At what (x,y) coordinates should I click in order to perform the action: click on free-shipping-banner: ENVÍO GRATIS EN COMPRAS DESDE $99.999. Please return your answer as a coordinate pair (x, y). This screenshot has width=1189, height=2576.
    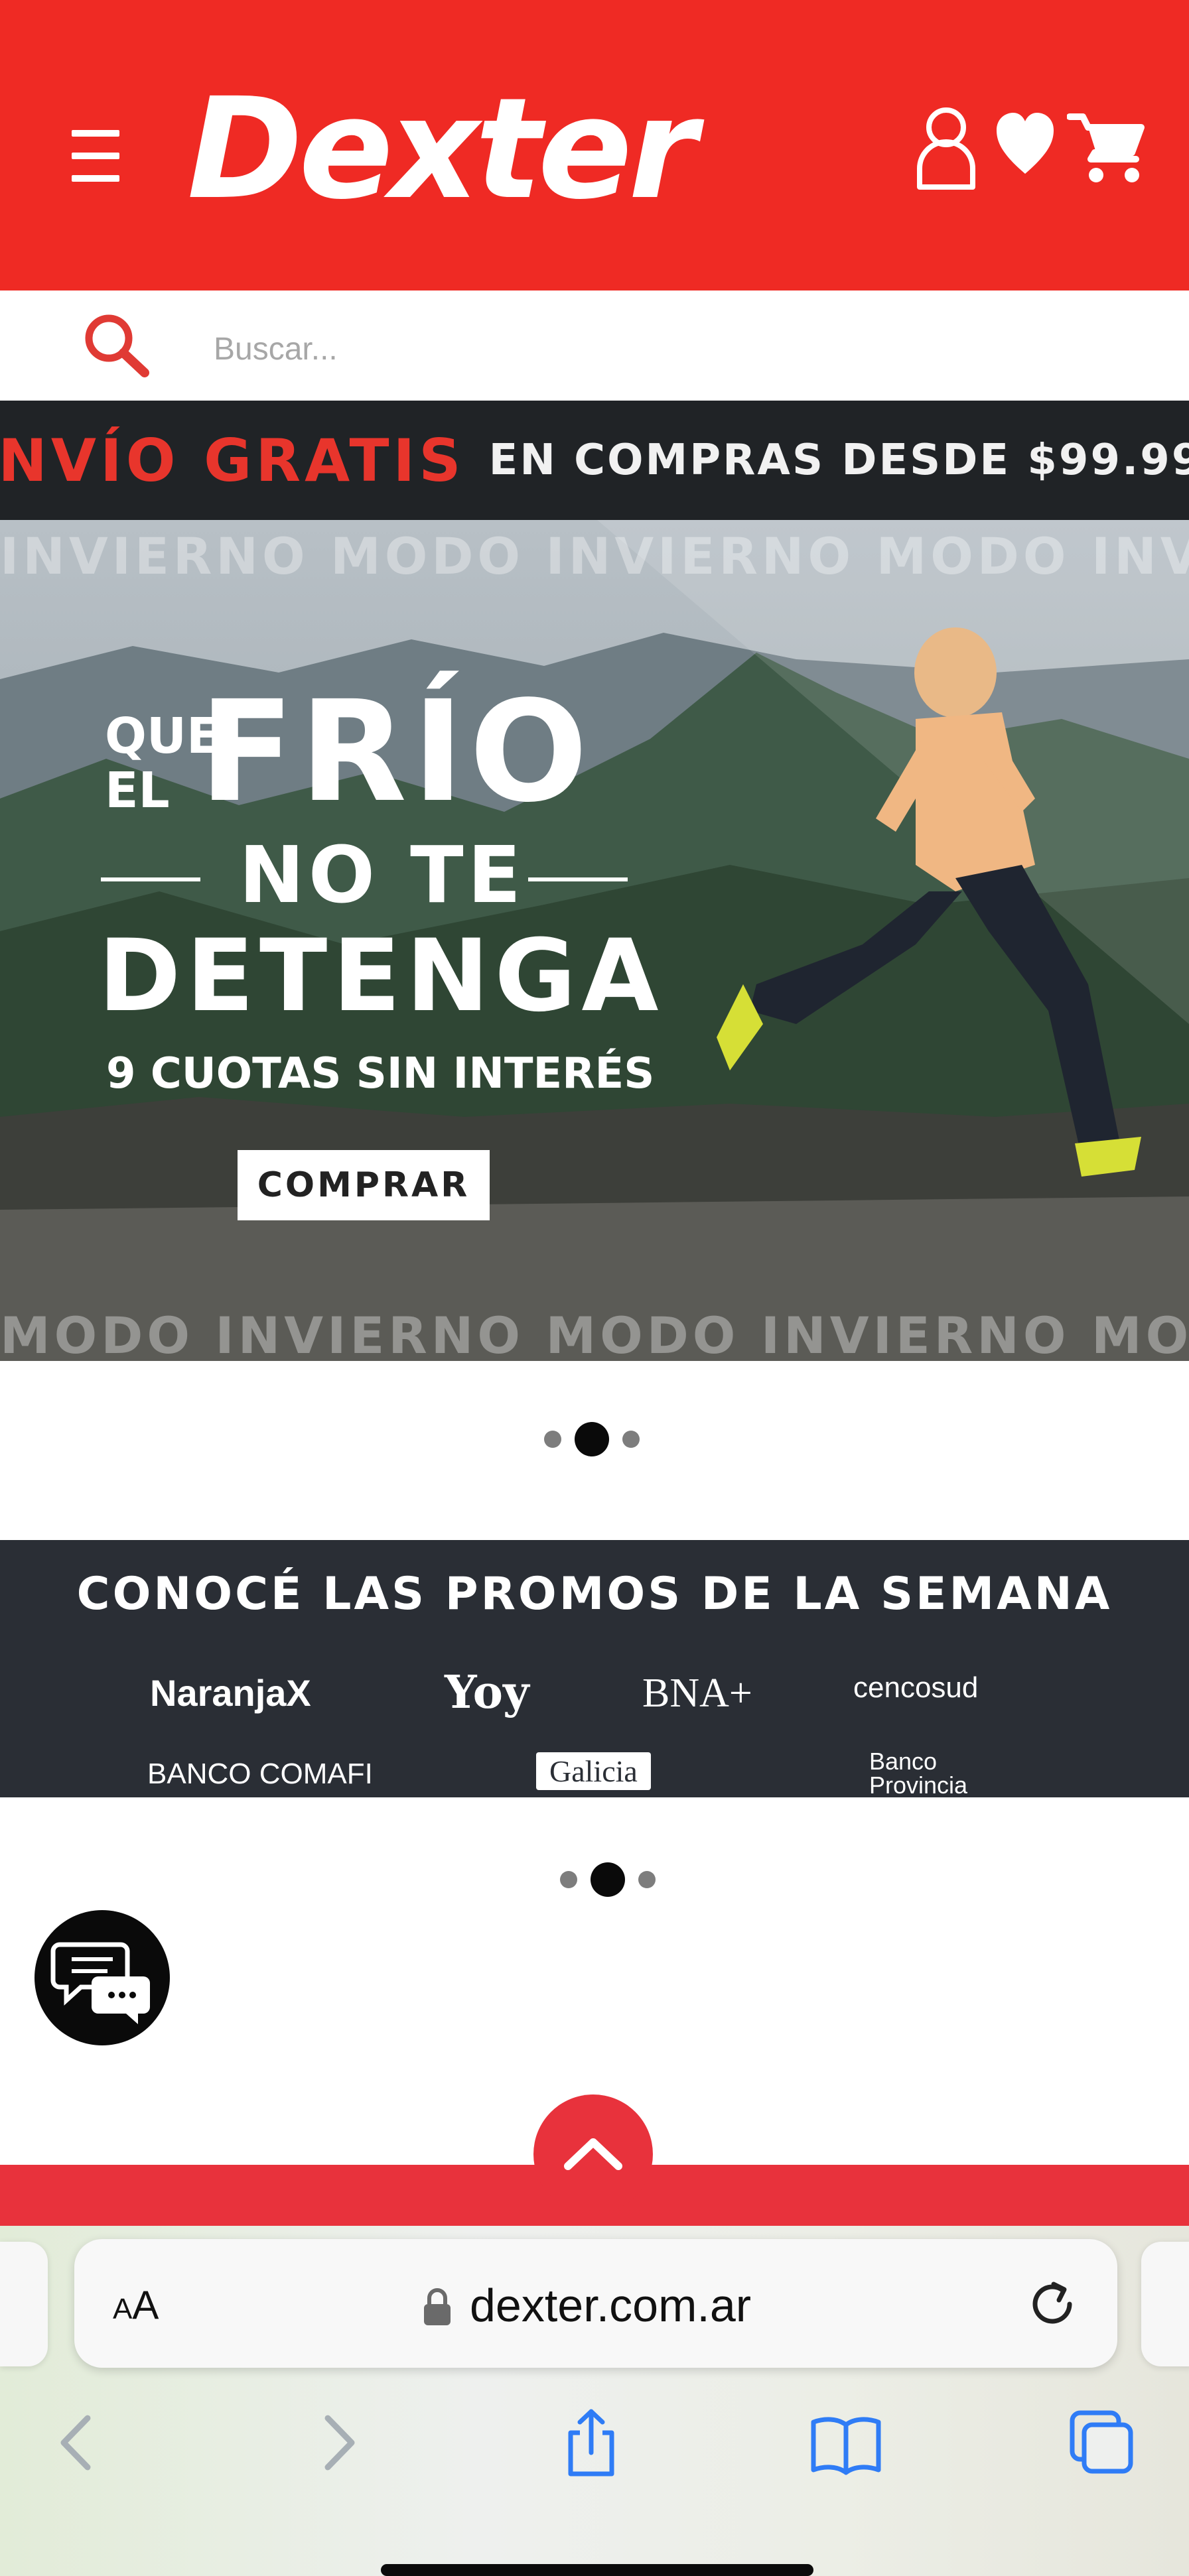
    Looking at the image, I should click on (595, 461).